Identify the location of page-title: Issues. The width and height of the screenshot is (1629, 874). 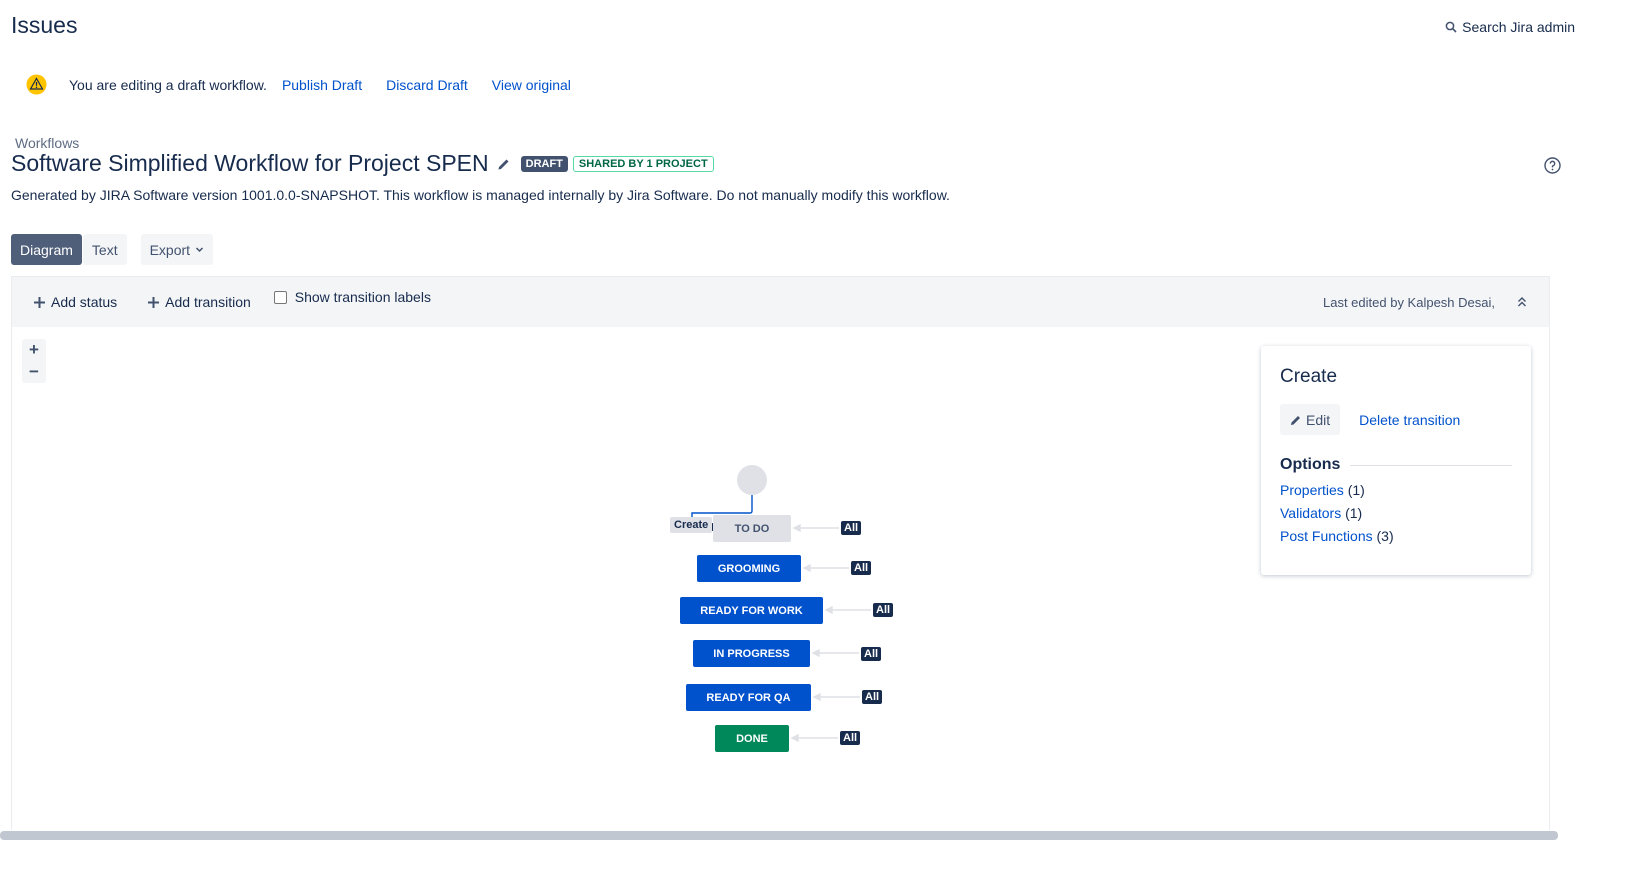
(44, 25).